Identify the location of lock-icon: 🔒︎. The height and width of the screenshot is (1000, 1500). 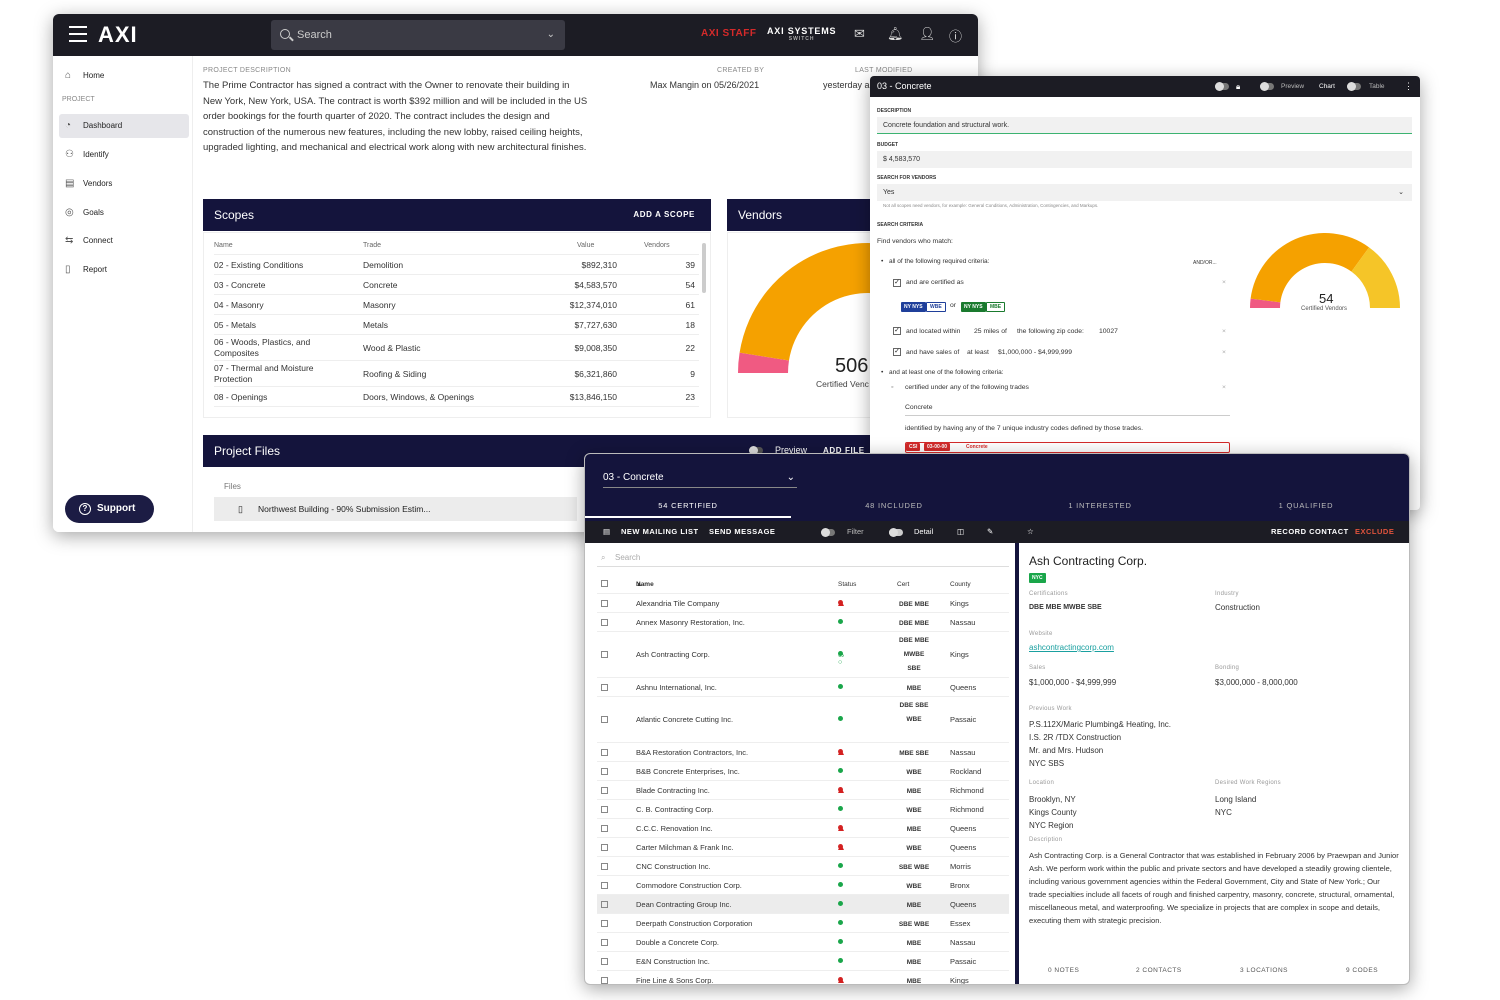
(1238, 86).